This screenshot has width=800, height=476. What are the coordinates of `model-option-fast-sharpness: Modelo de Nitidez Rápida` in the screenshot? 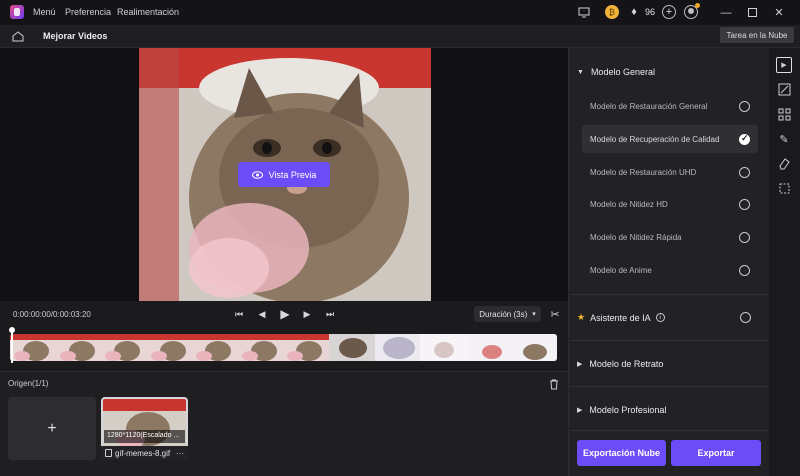 It's located at (670, 237).